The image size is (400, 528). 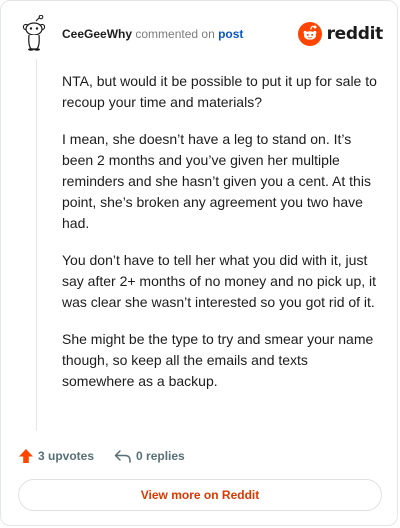 What do you see at coordinates (355, 34) in the screenshot?
I see `reddit-wordmark: reddit` at bounding box center [355, 34].